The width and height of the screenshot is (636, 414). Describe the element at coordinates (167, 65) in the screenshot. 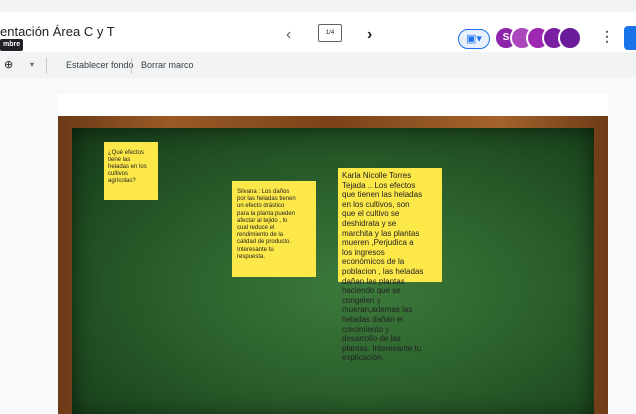

I see `clear-frame-button: Borrar marco` at that location.